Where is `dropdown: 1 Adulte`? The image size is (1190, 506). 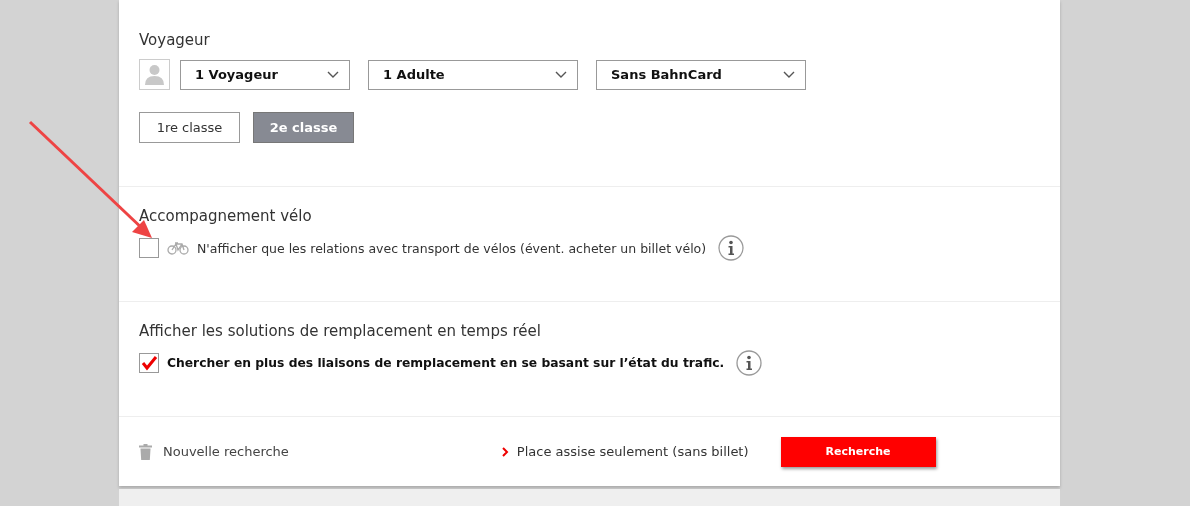
dropdown: 1 Adulte is located at coordinates (473, 74).